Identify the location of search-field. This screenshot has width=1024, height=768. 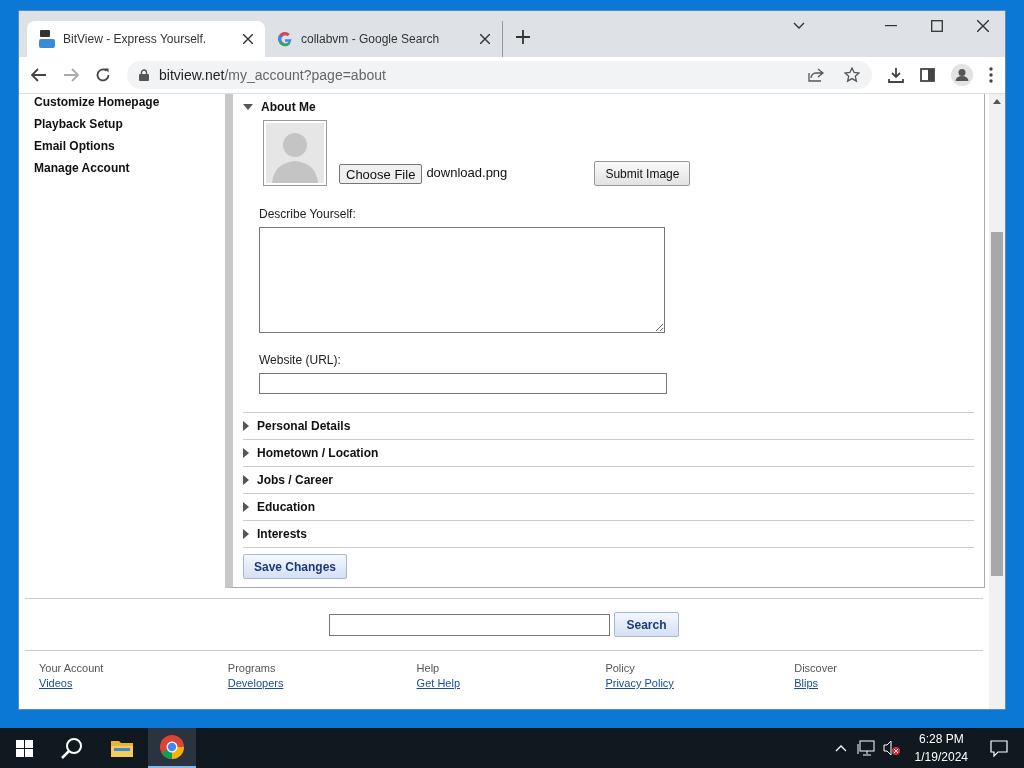
(470, 624).